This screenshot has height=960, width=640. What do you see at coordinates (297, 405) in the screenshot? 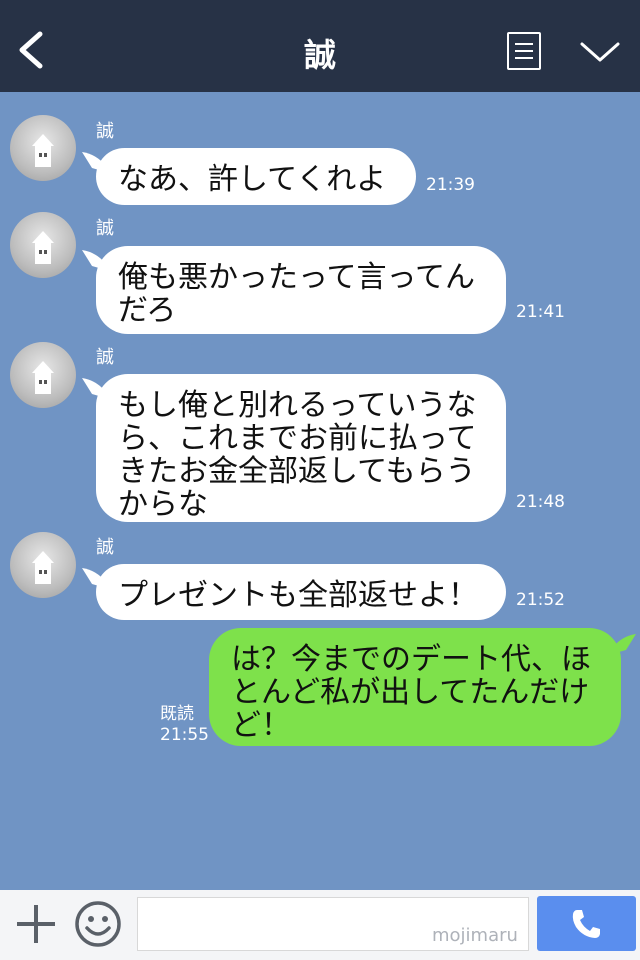
I see `message-text: もし俺と別れるっていうな` at bounding box center [297, 405].